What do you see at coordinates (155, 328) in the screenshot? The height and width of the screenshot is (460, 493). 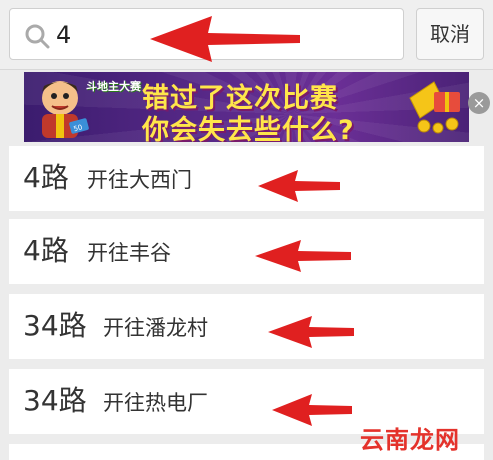 I see `route-destination: 开往潘龙村` at bounding box center [155, 328].